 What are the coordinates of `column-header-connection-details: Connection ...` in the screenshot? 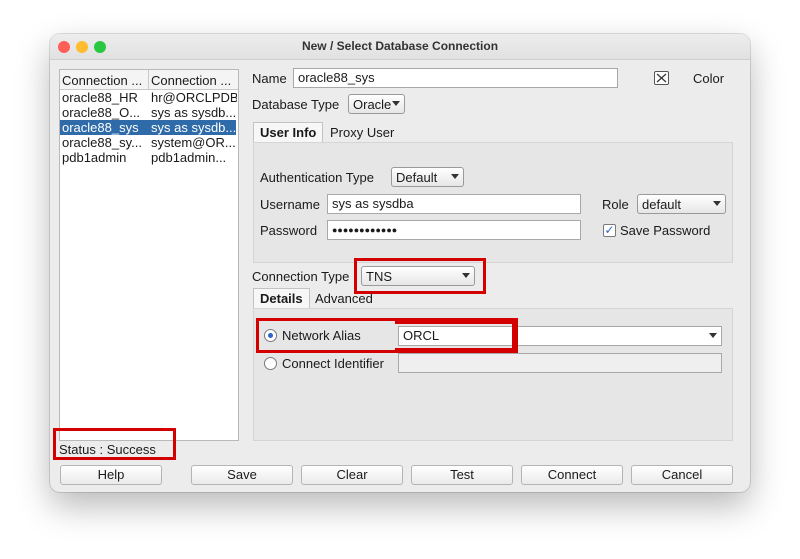 It's located at (194, 80).